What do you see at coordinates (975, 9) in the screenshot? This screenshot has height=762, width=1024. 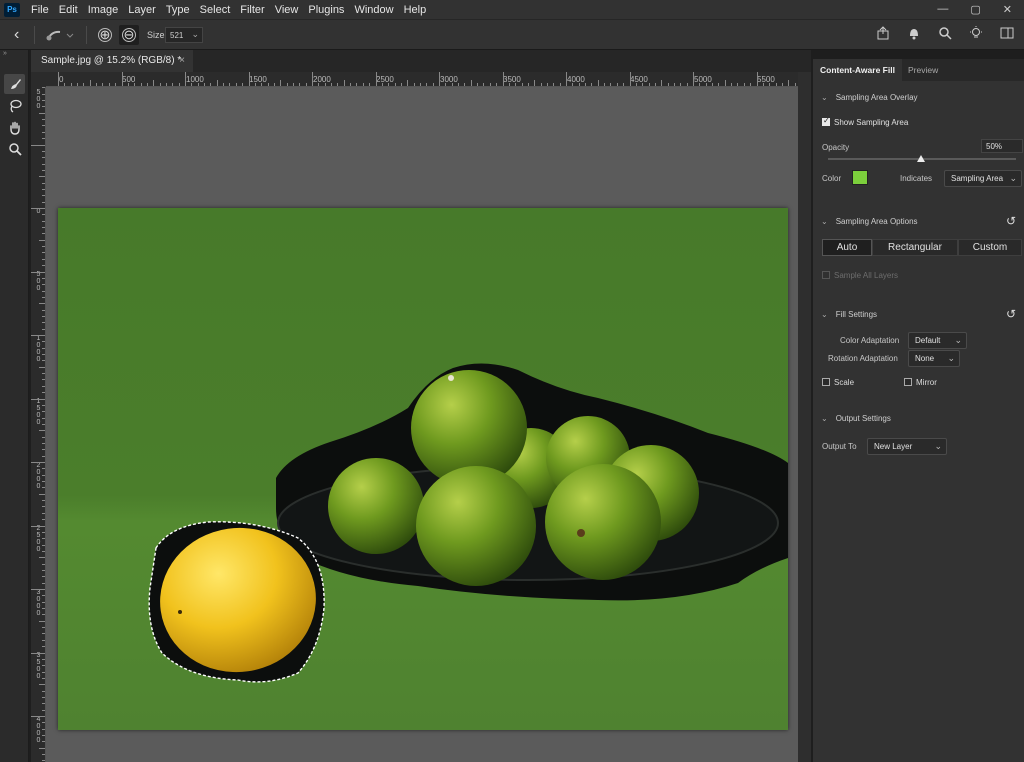 I see `maximize-icon: ▢` at bounding box center [975, 9].